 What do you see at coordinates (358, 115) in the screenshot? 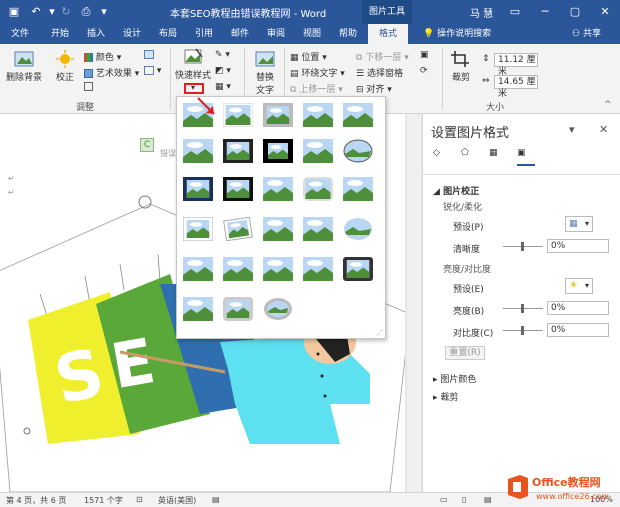
I see `style-reflected` at bounding box center [358, 115].